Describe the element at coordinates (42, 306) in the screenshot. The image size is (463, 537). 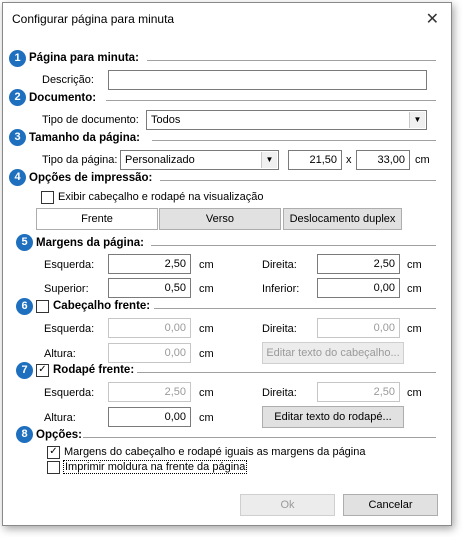
I see `cabecalho-frente-checkbox` at that location.